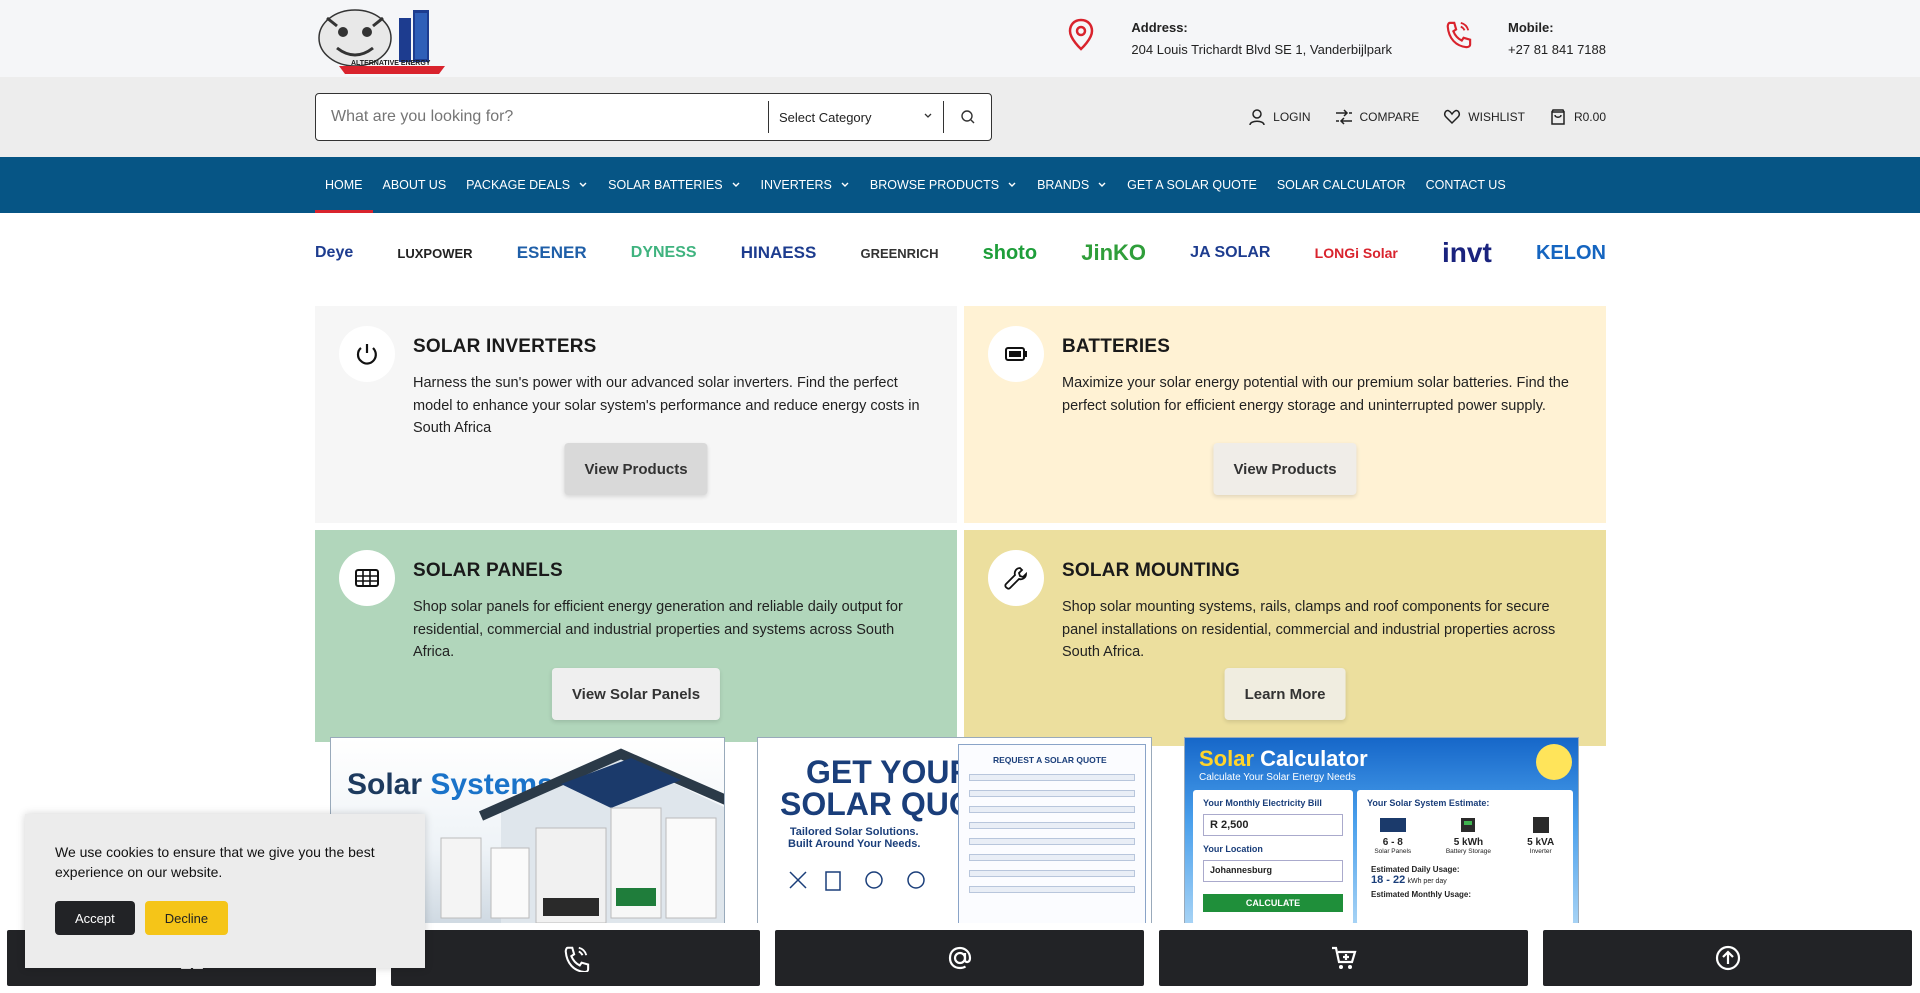 This screenshot has width=1920, height=993. Describe the element at coordinates (857, 881) in the screenshot. I see `quote-feature-icons` at that location.